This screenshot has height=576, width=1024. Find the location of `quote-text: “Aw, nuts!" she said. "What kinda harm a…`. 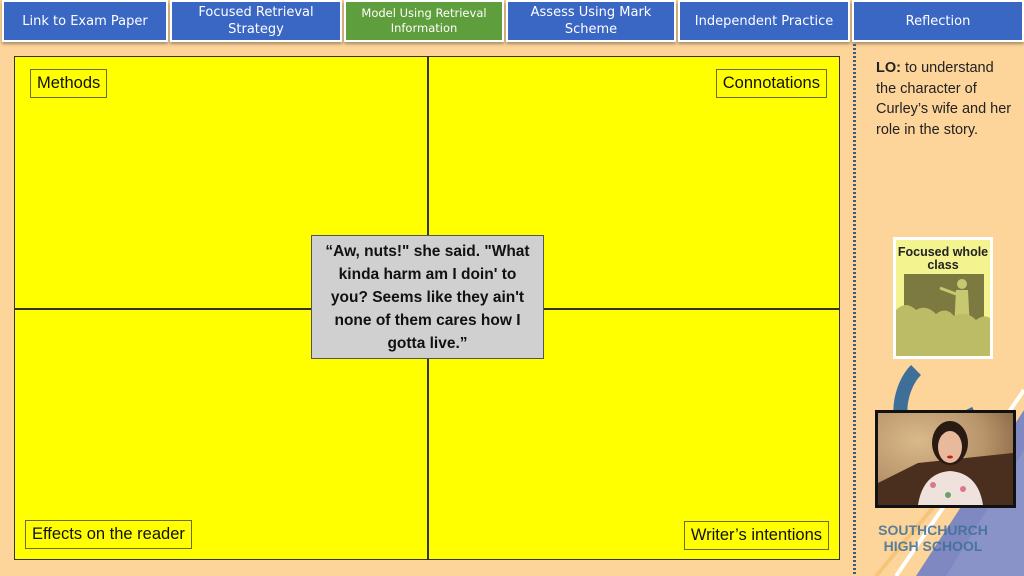

quote-text: “Aw, nuts!" she said. "What kinda harm a… is located at coordinates (427, 297).